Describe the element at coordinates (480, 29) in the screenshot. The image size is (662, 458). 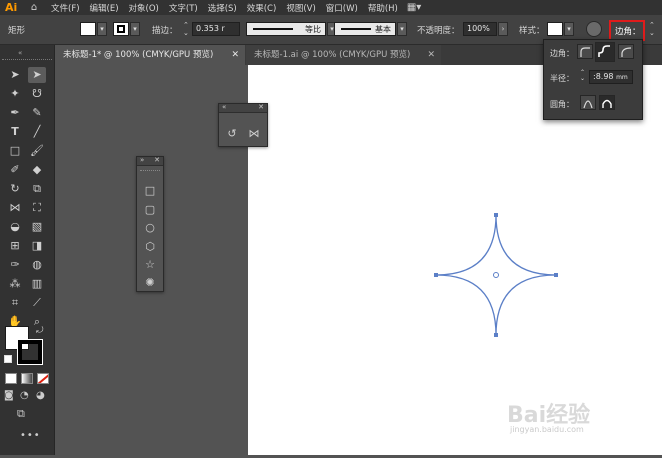
I see `opacity-input: 100%` at that location.